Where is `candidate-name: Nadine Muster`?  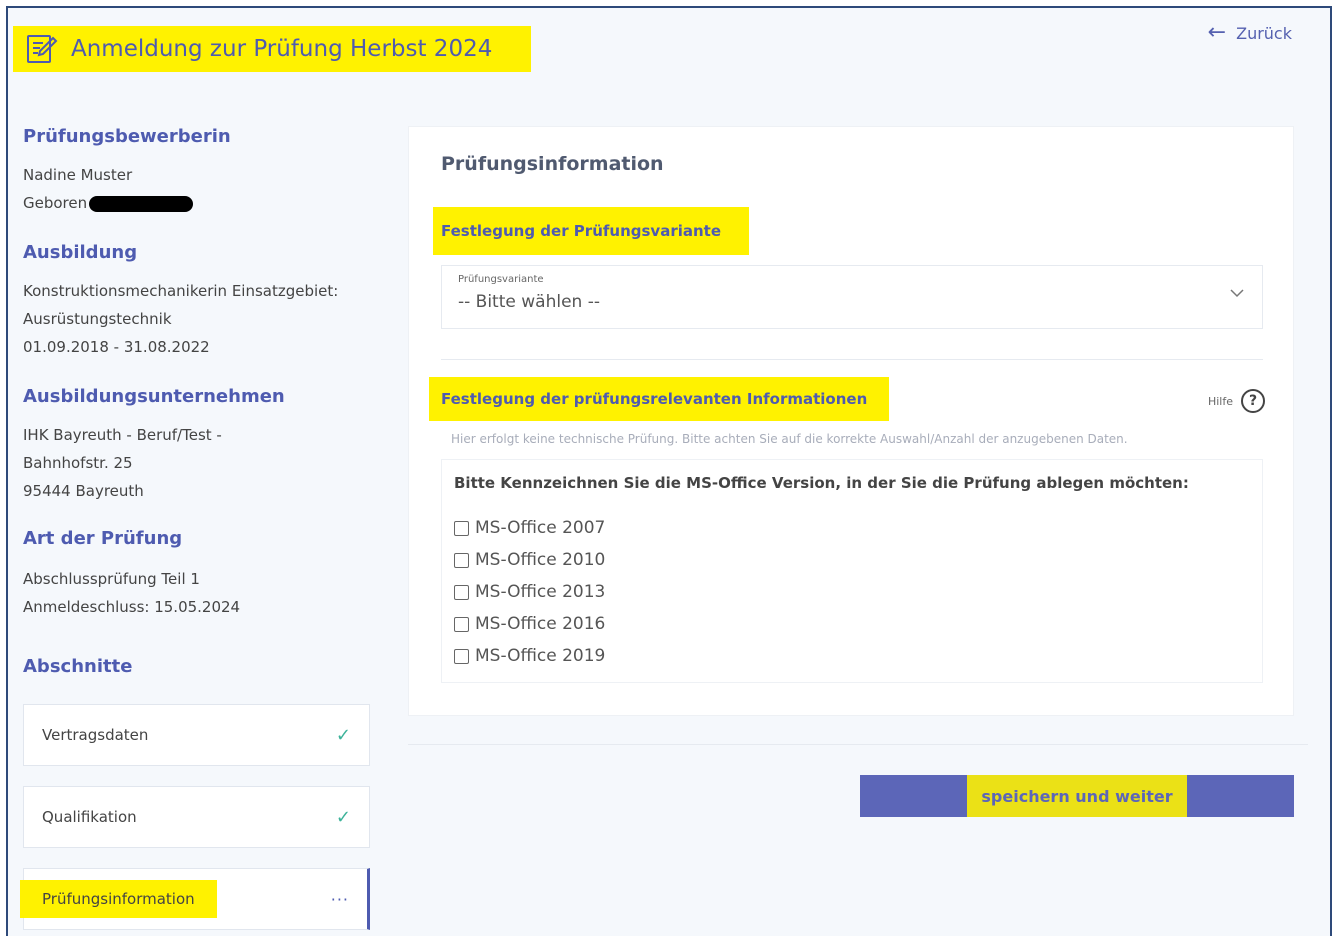
candidate-name: Nadine Muster is located at coordinates (78, 175).